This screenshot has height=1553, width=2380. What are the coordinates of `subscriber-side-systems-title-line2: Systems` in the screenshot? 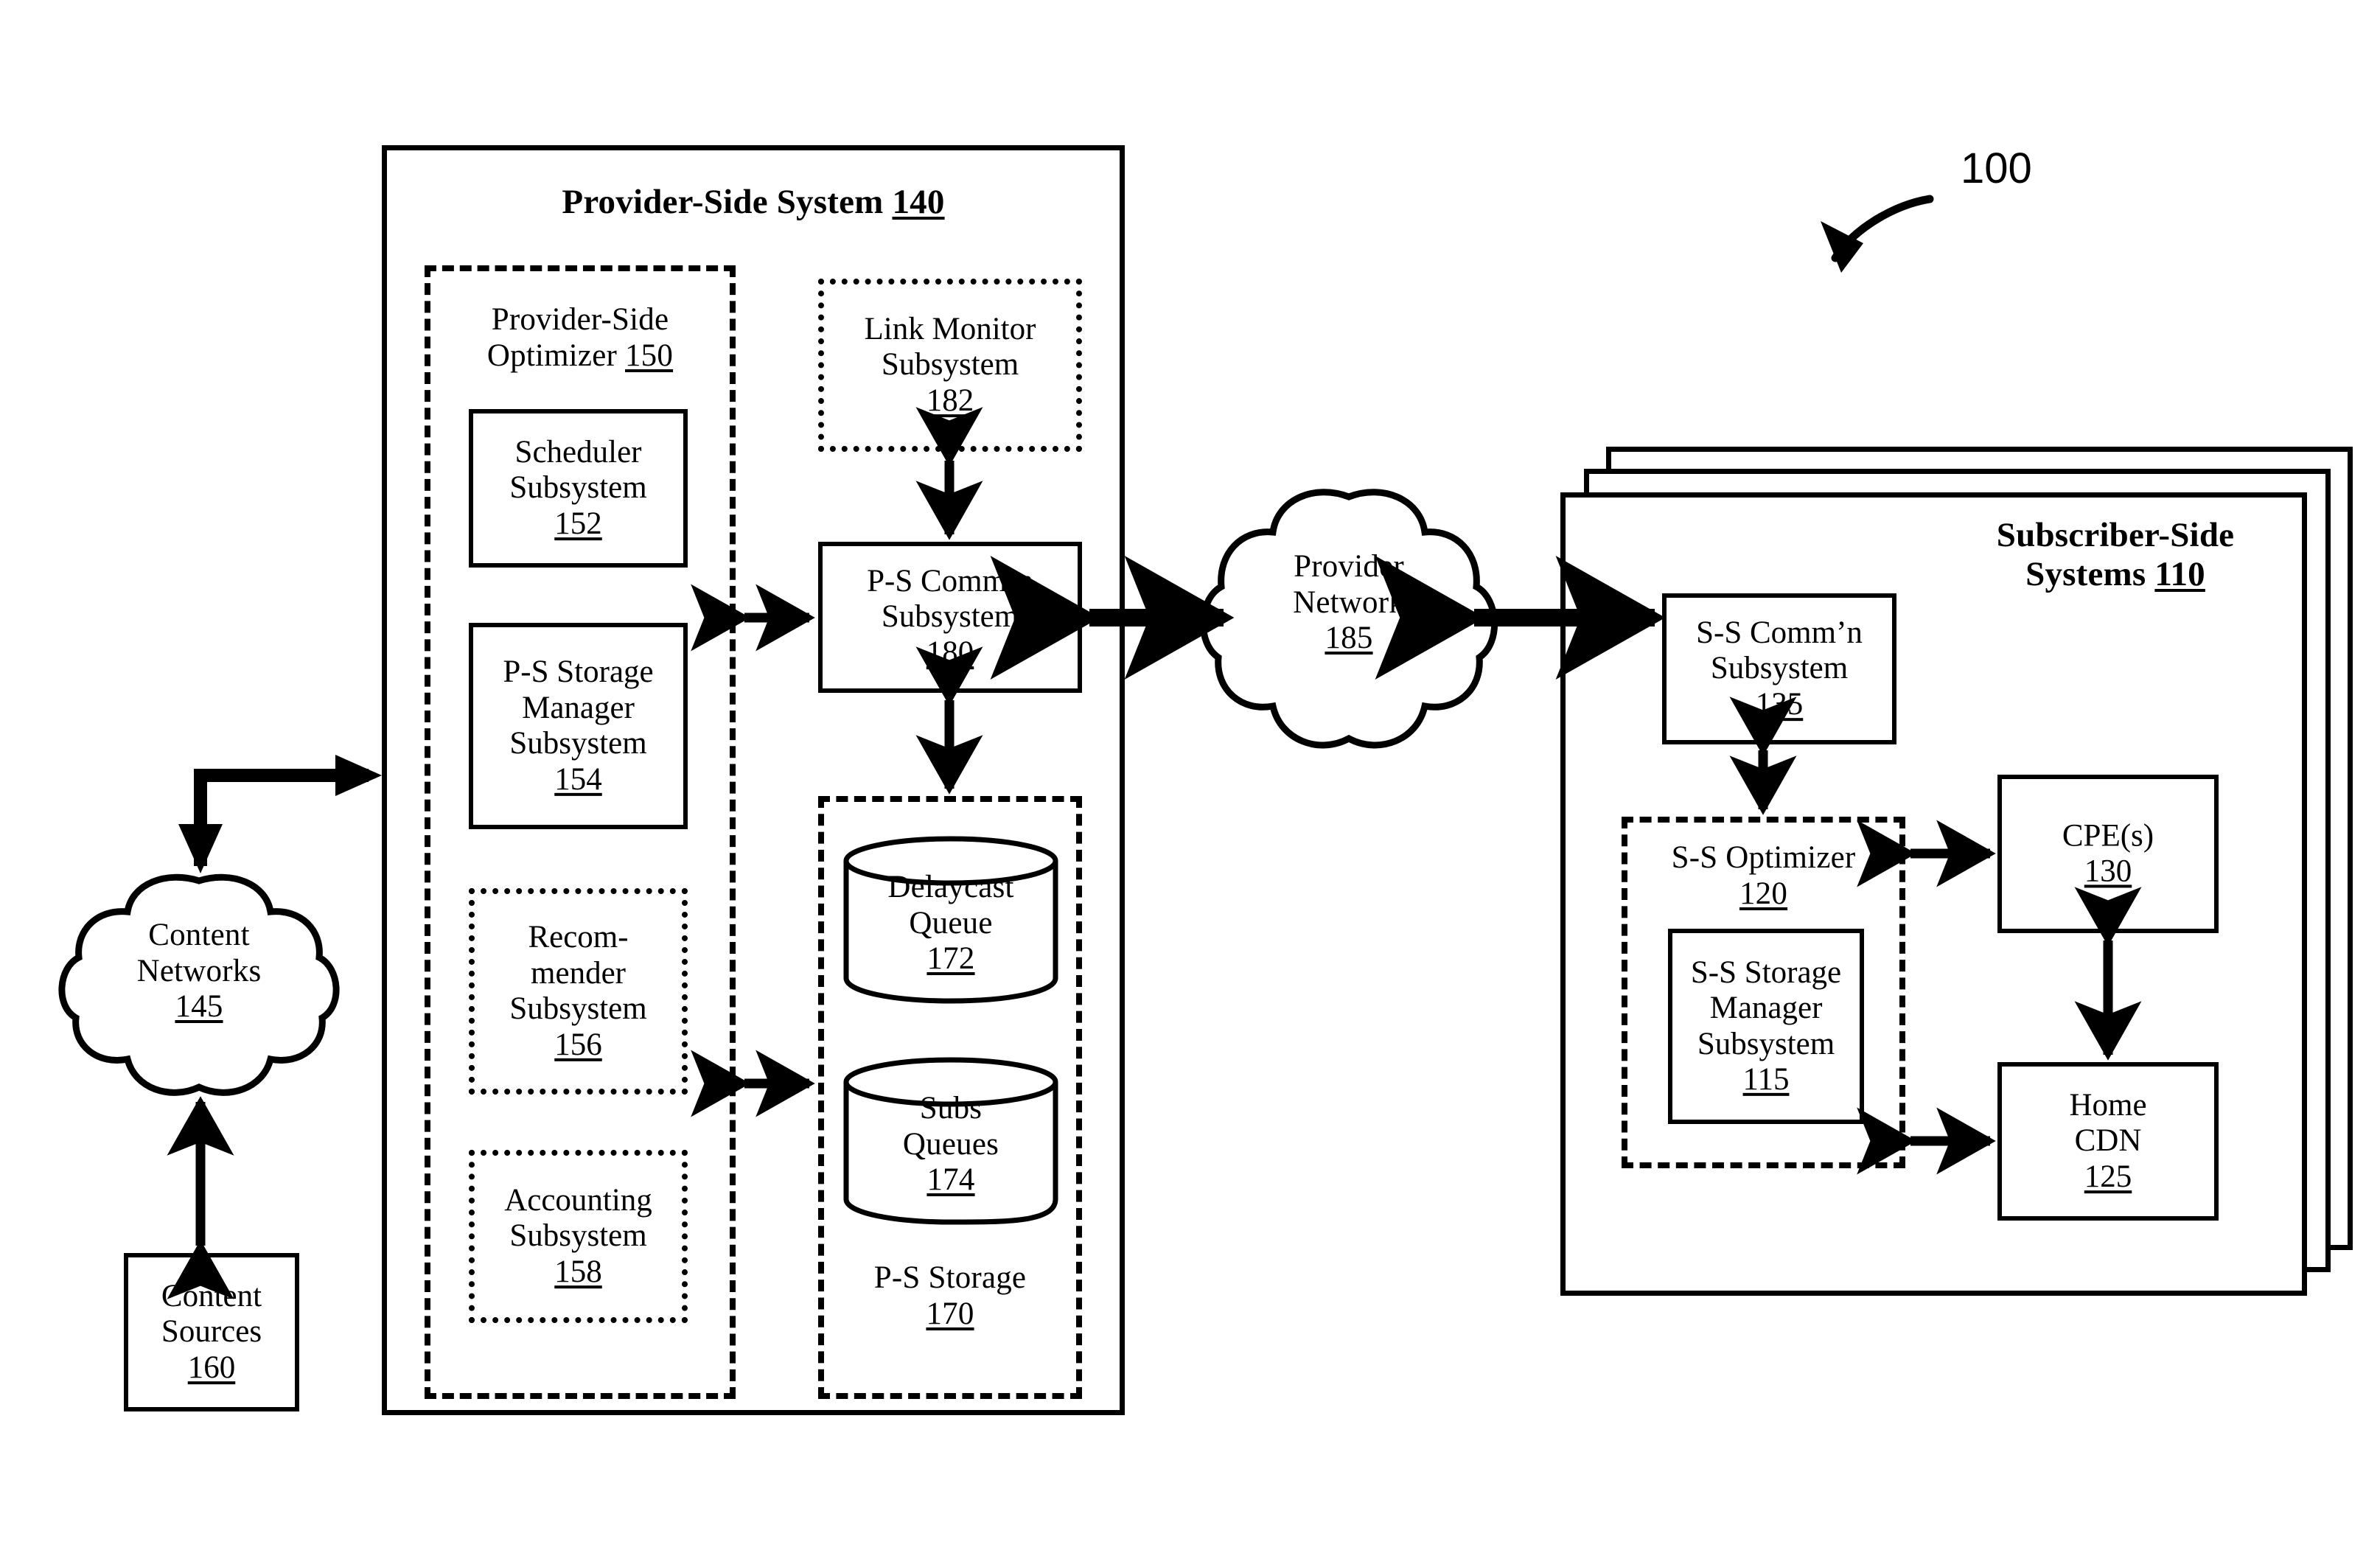 It's located at (2085, 574).